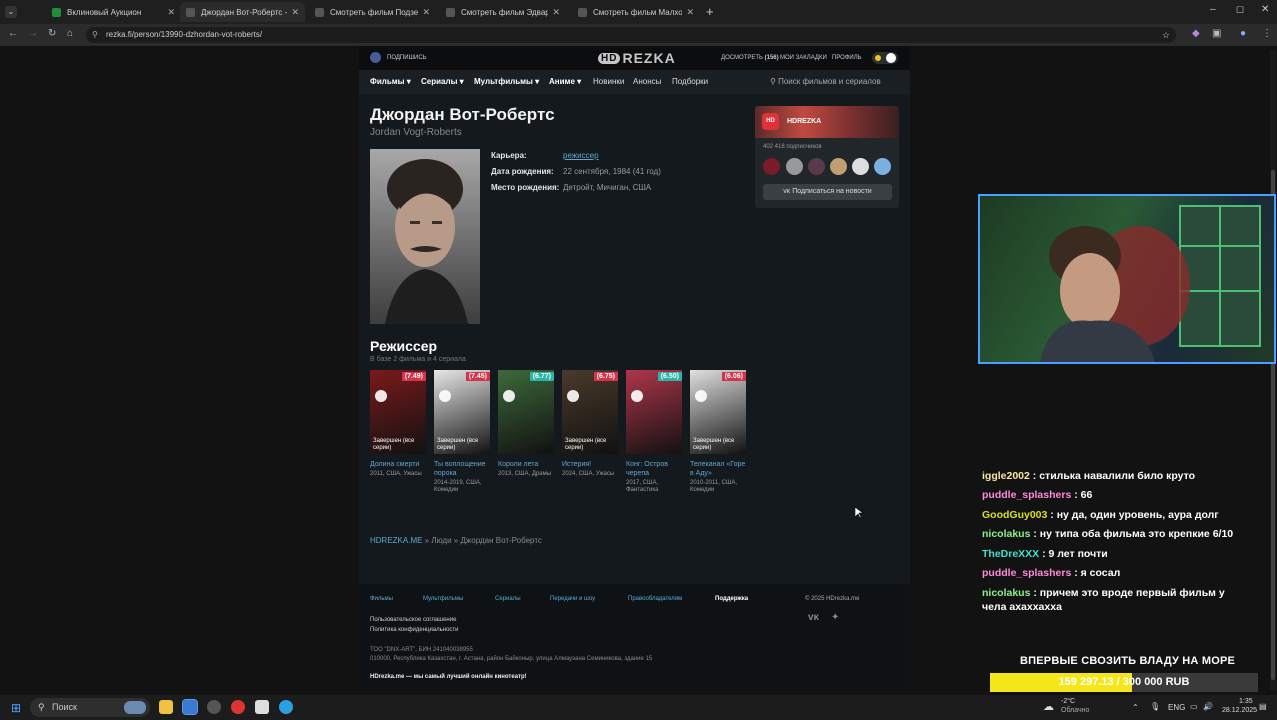 Image resolution: width=1277 pixels, height=720 pixels. What do you see at coordinates (1194, 706) in the screenshot?
I see `network-icon: ▭` at bounding box center [1194, 706].